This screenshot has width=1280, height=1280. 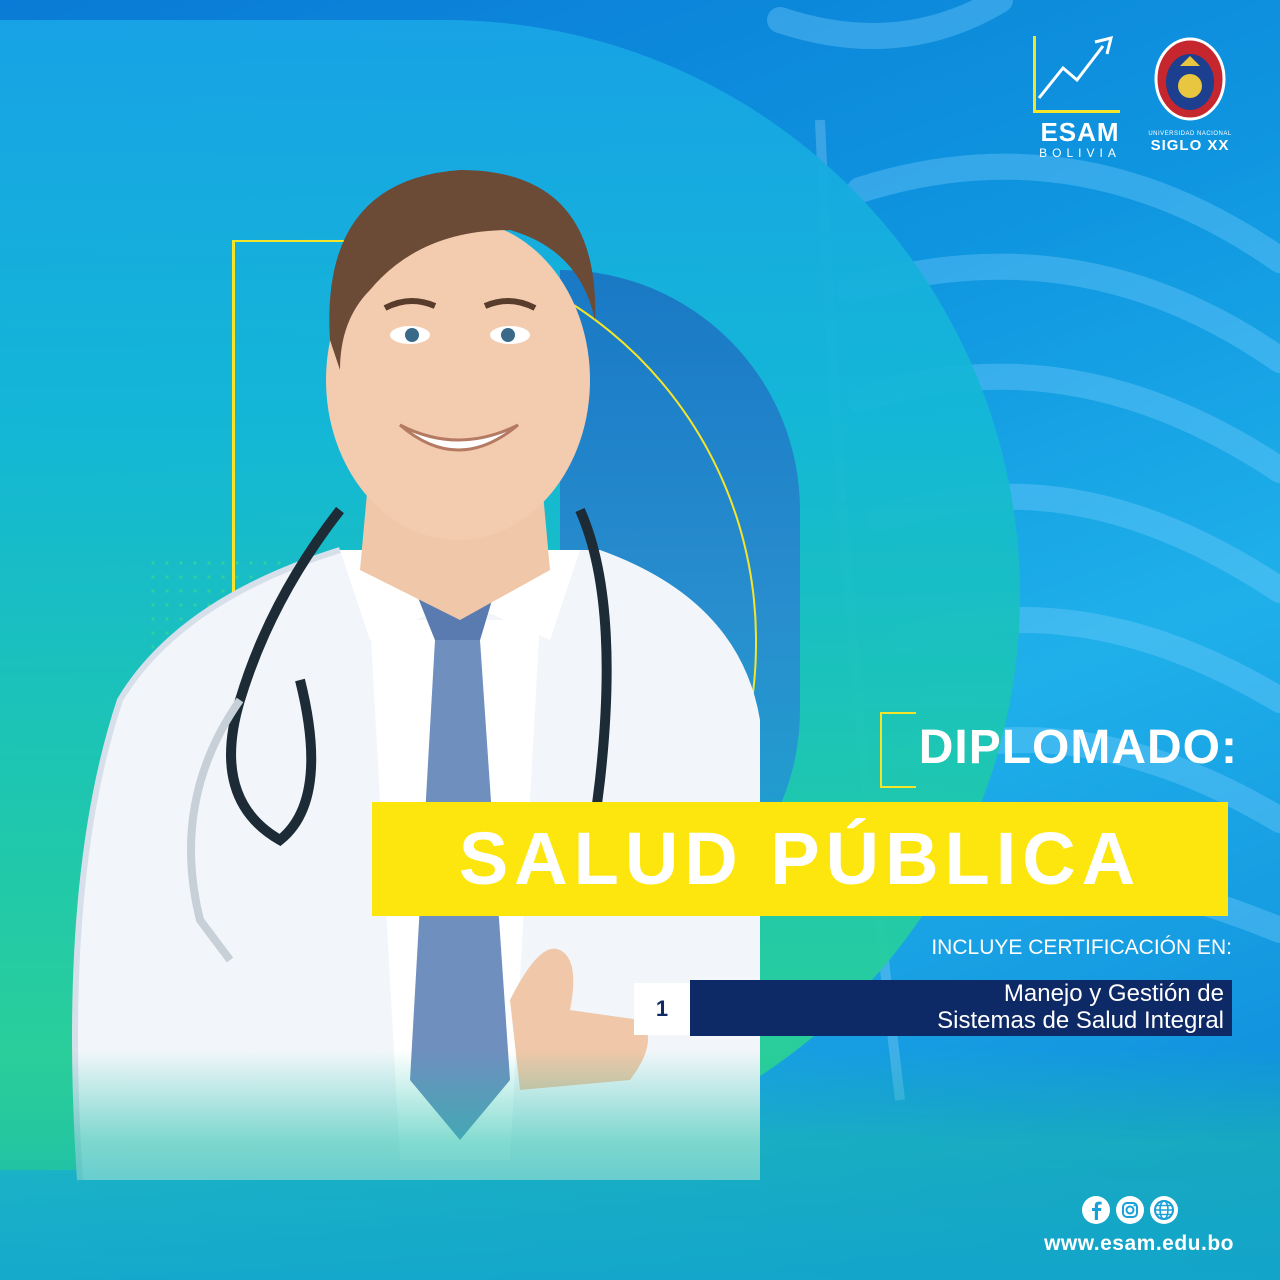 I want to click on university-seal-icon, so click(x=1190, y=79).